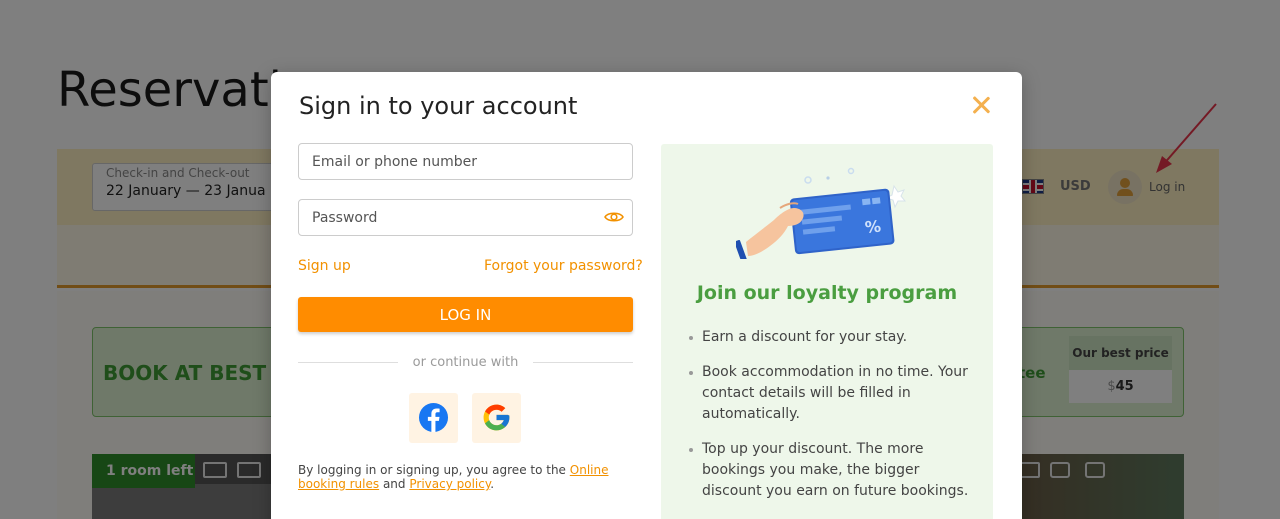  I want to click on google-icon, so click(496, 417).